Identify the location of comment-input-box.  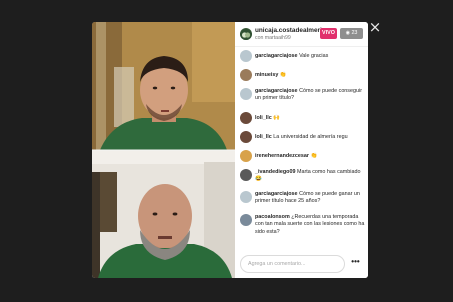
(292, 264).